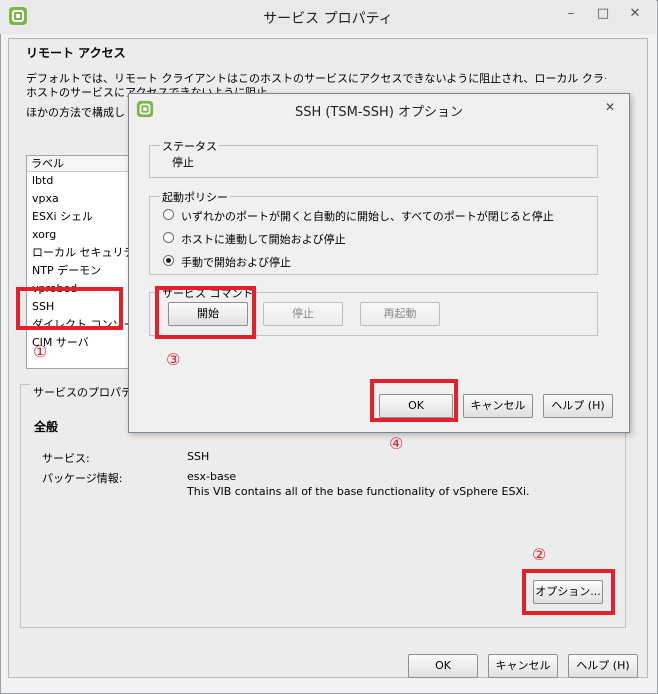 This screenshot has width=658, height=694. Describe the element at coordinates (443, 666) in the screenshot. I see `ok-button: OK` at that location.